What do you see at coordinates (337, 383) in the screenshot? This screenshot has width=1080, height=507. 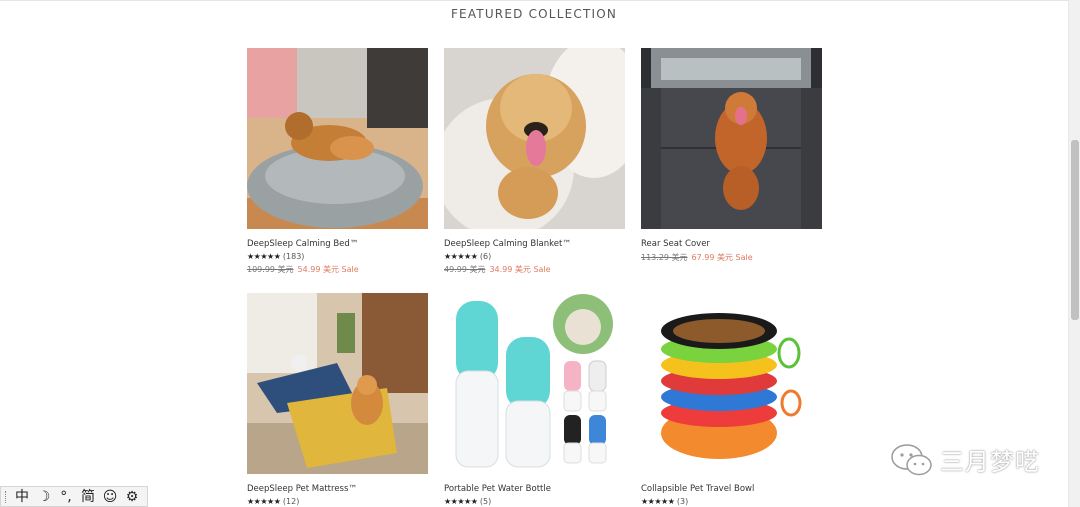 I see `product-image-dog-on-mattress` at bounding box center [337, 383].